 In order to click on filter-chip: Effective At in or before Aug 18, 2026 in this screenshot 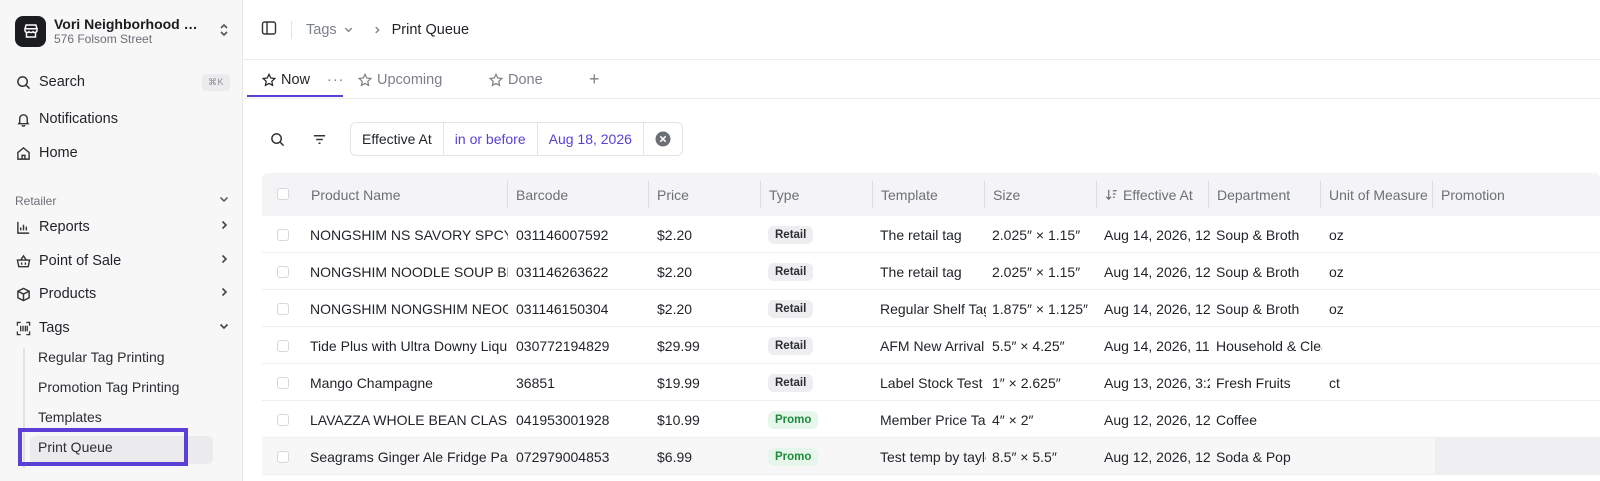, I will do `click(516, 139)`.